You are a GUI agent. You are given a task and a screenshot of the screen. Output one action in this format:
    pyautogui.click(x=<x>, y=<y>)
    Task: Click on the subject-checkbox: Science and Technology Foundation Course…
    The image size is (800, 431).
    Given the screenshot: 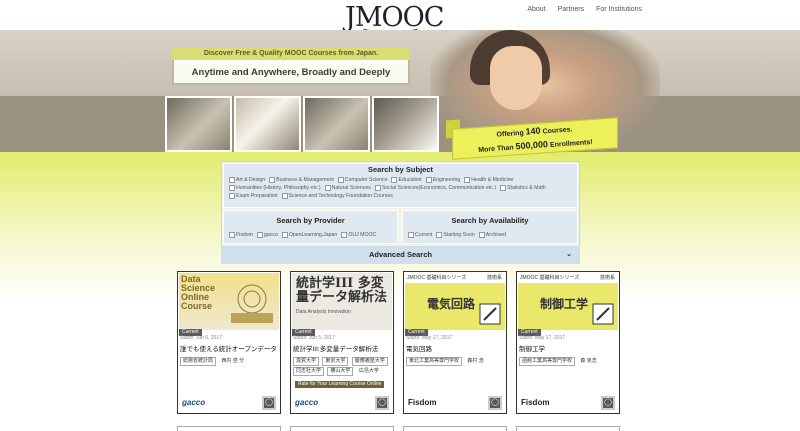 What is the action you would take?
    pyautogui.click(x=337, y=196)
    